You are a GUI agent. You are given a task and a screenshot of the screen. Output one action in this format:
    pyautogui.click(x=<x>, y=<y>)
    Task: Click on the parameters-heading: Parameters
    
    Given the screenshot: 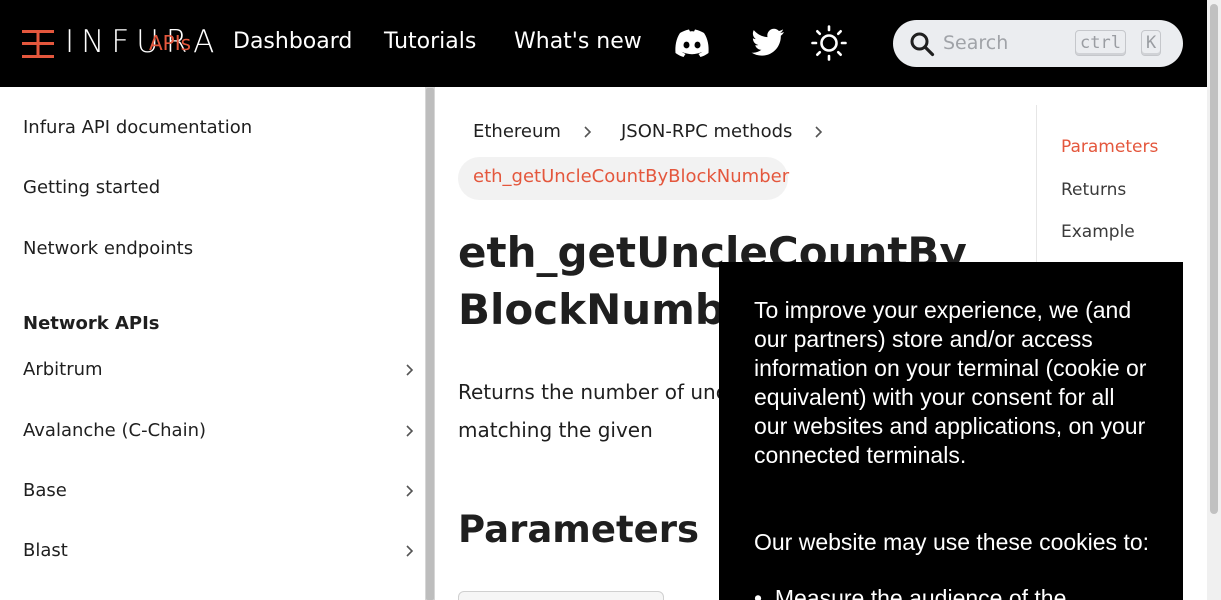 What is the action you would take?
    pyautogui.click(x=579, y=529)
    